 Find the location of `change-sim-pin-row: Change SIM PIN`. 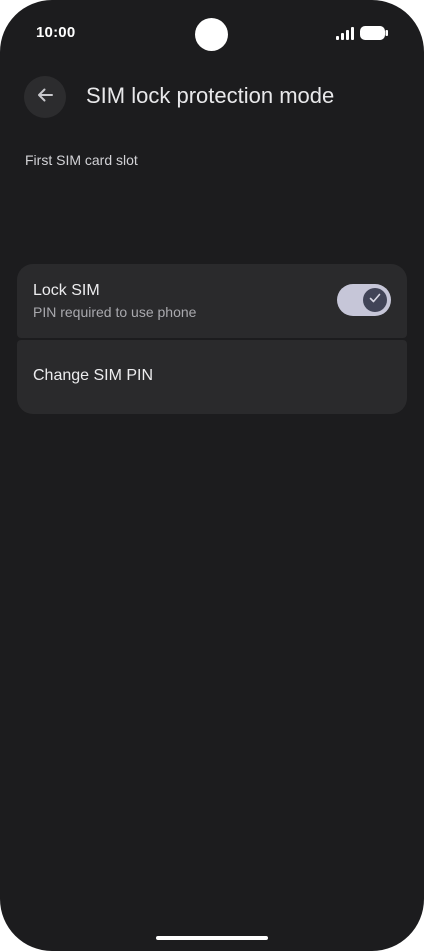

change-sim-pin-row: Change SIM PIN is located at coordinates (212, 377).